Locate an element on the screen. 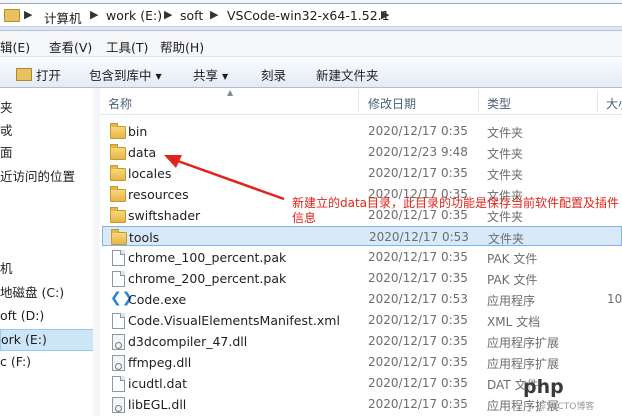 This screenshot has width=622, height=416. file-name: chrome_100_percent.pak is located at coordinates (207, 257).